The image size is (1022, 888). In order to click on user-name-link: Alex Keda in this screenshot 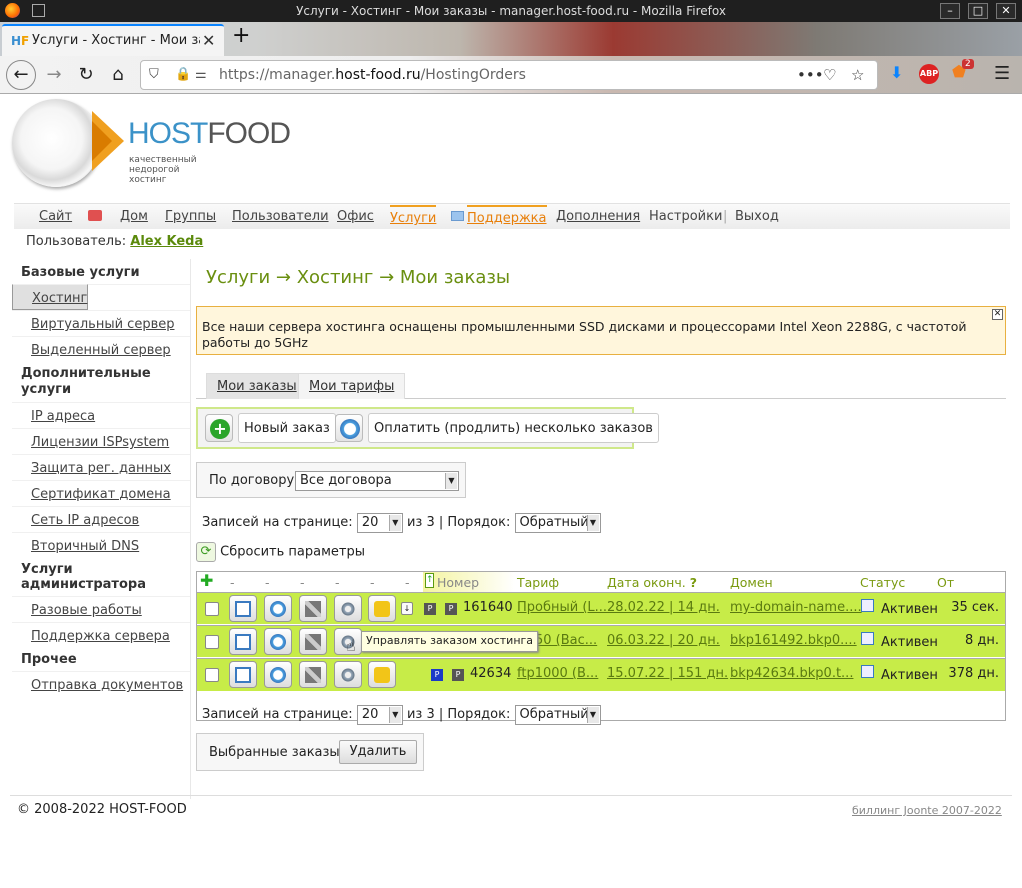, I will do `click(166, 241)`.